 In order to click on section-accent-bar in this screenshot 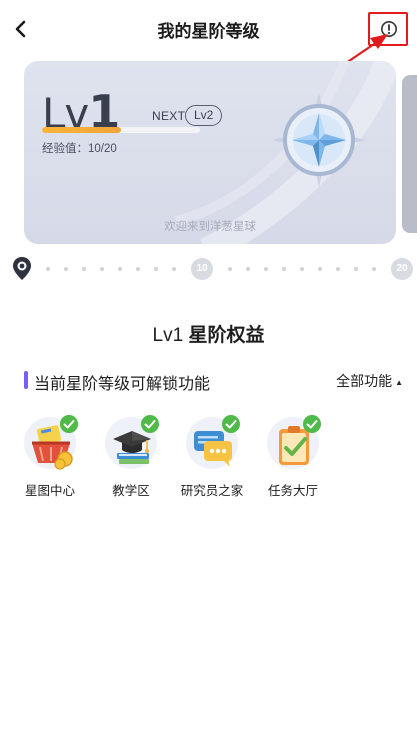, I will do `click(26, 380)`.